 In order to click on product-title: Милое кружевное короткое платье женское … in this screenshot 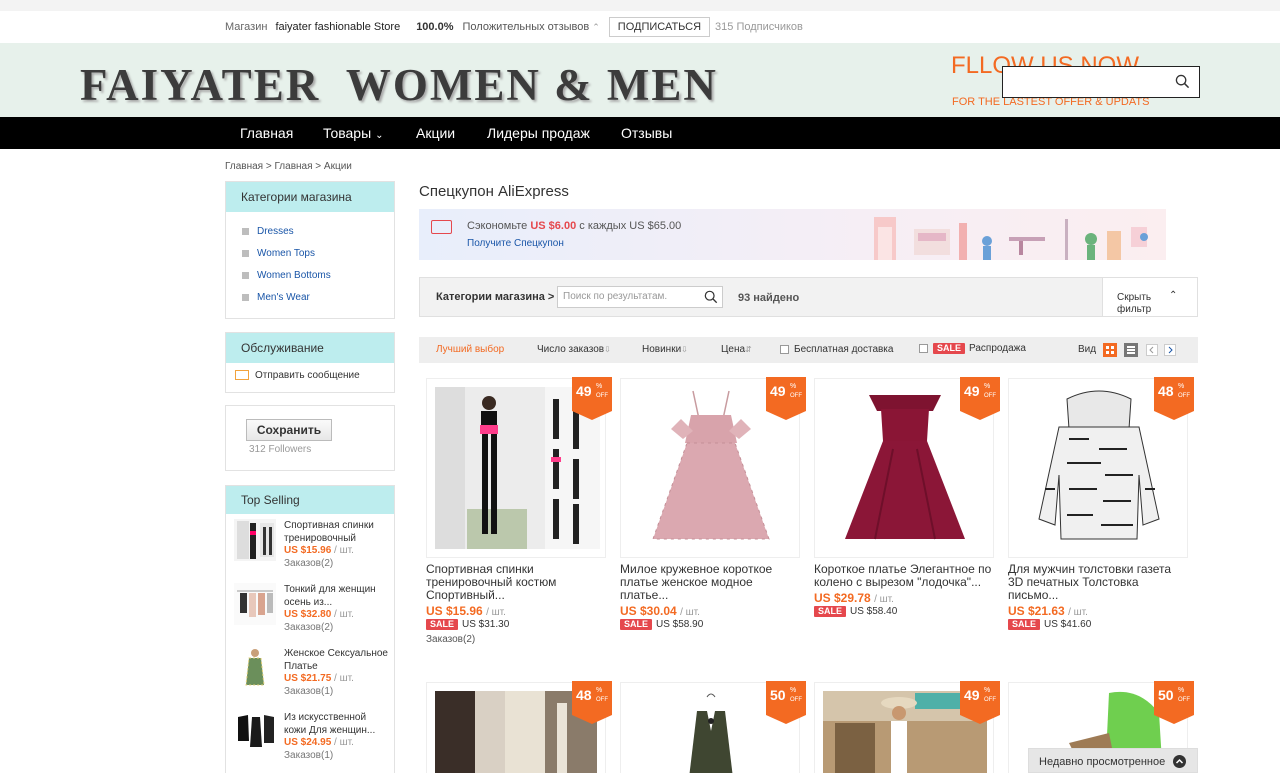, I will do `click(710, 582)`.